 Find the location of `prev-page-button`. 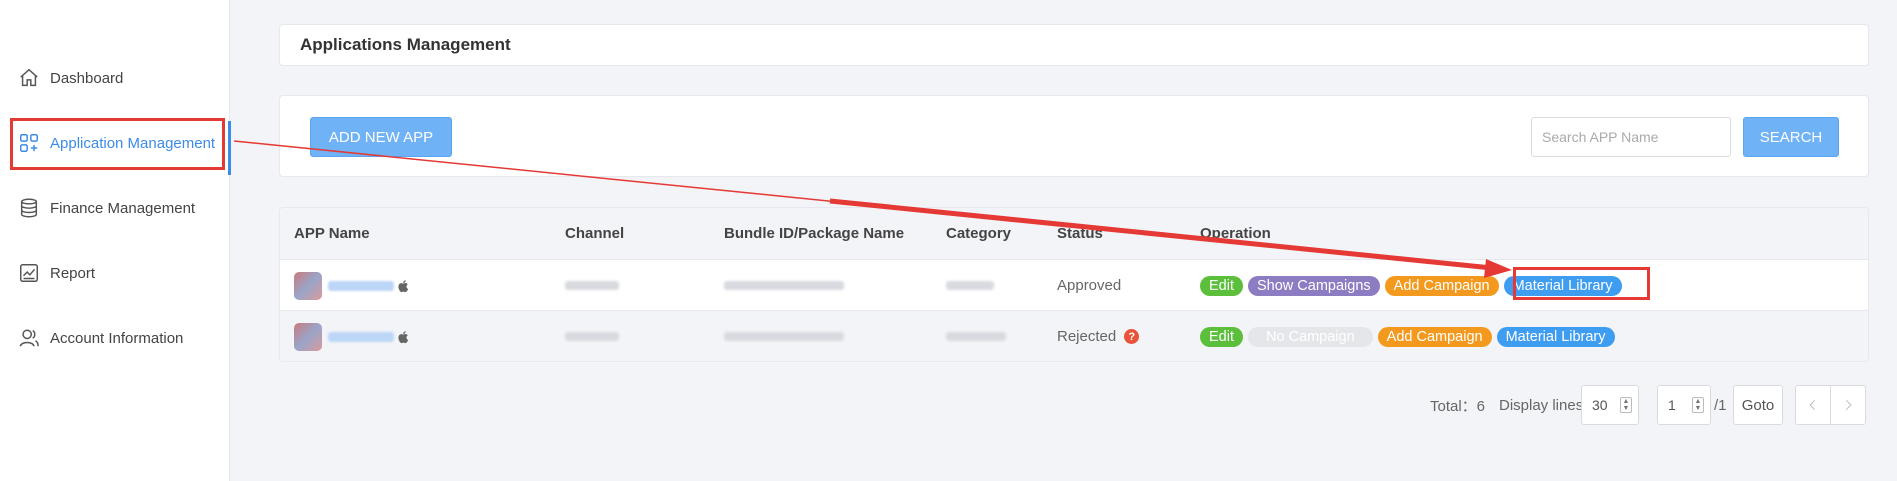

prev-page-button is located at coordinates (1813, 405).